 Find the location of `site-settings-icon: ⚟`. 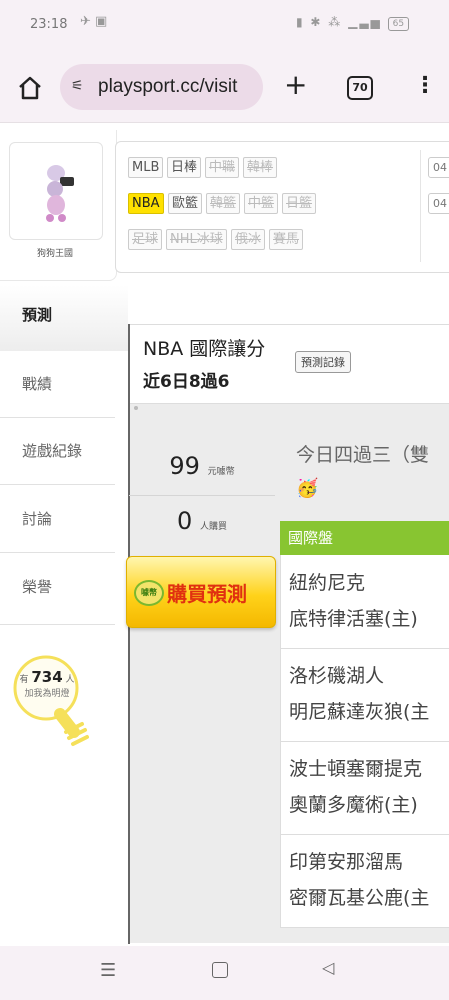

site-settings-icon: ⚟ is located at coordinates (77, 86).